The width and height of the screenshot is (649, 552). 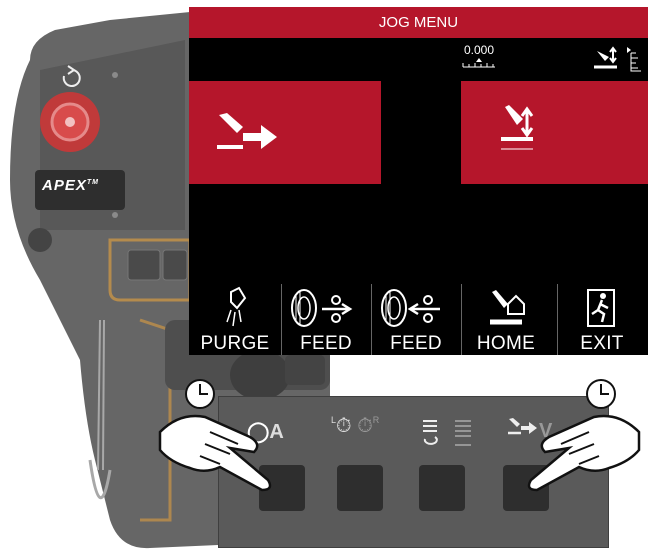 What do you see at coordinates (70, 185) in the screenshot?
I see `brand-logo: APEXTM` at bounding box center [70, 185].